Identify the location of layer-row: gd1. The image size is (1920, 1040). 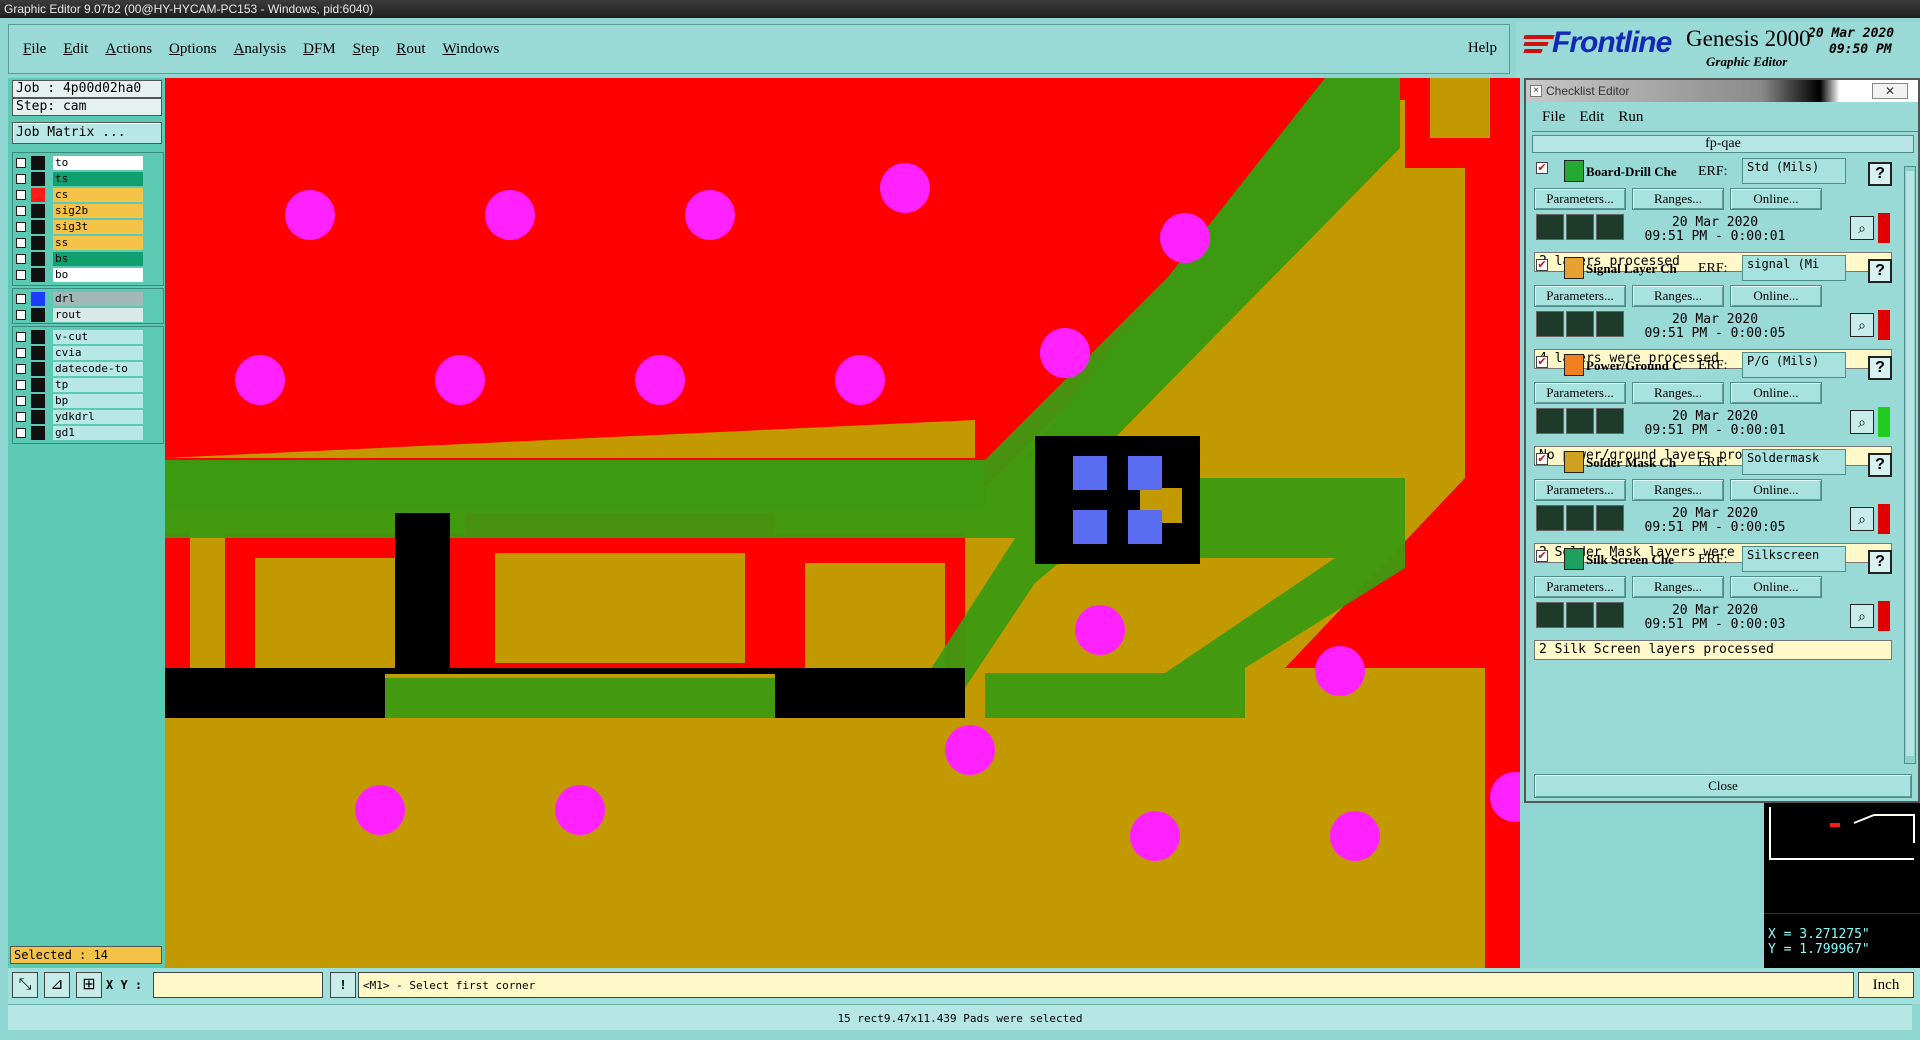
(88, 433).